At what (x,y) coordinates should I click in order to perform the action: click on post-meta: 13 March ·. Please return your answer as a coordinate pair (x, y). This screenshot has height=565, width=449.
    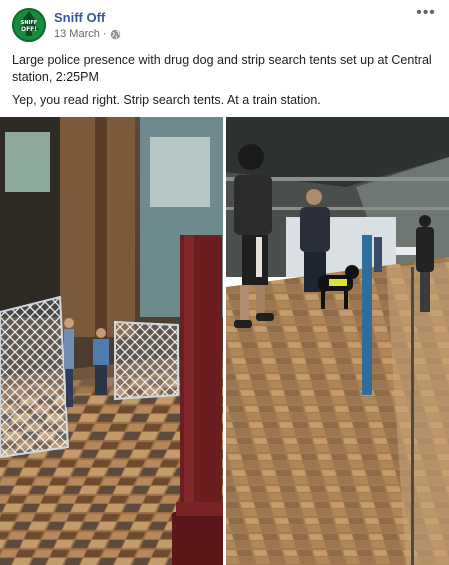
    Looking at the image, I should click on (87, 34).